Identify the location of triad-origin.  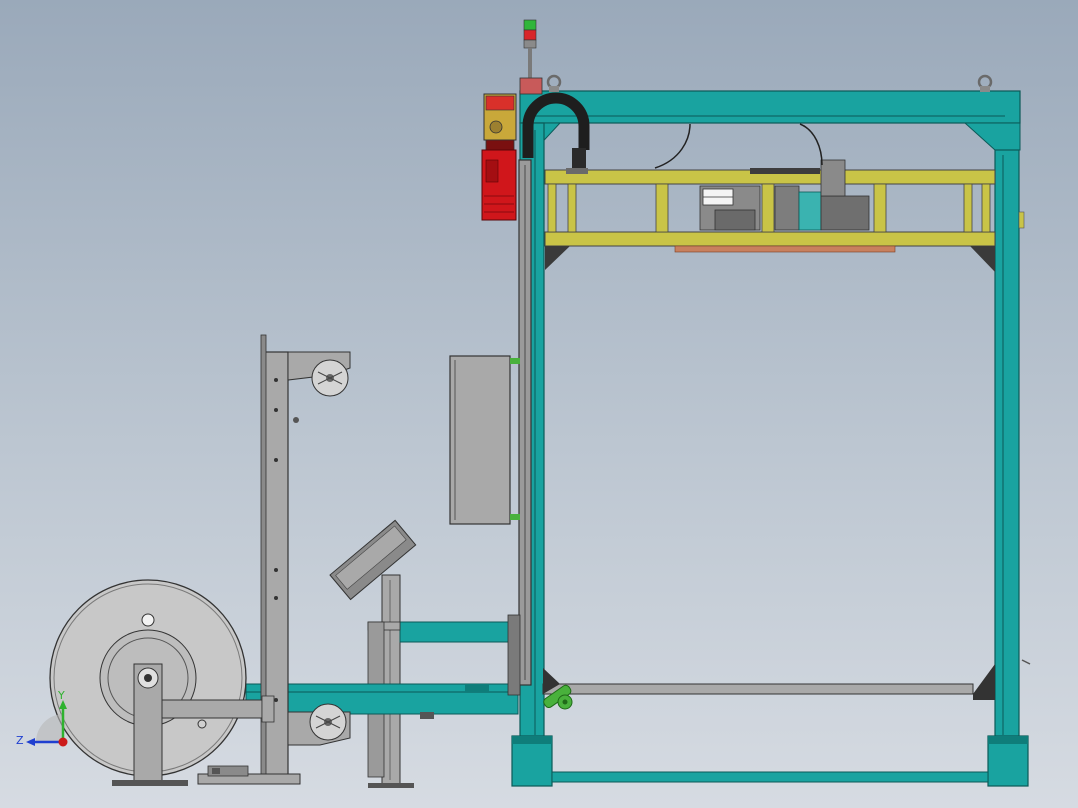
(63, 742).